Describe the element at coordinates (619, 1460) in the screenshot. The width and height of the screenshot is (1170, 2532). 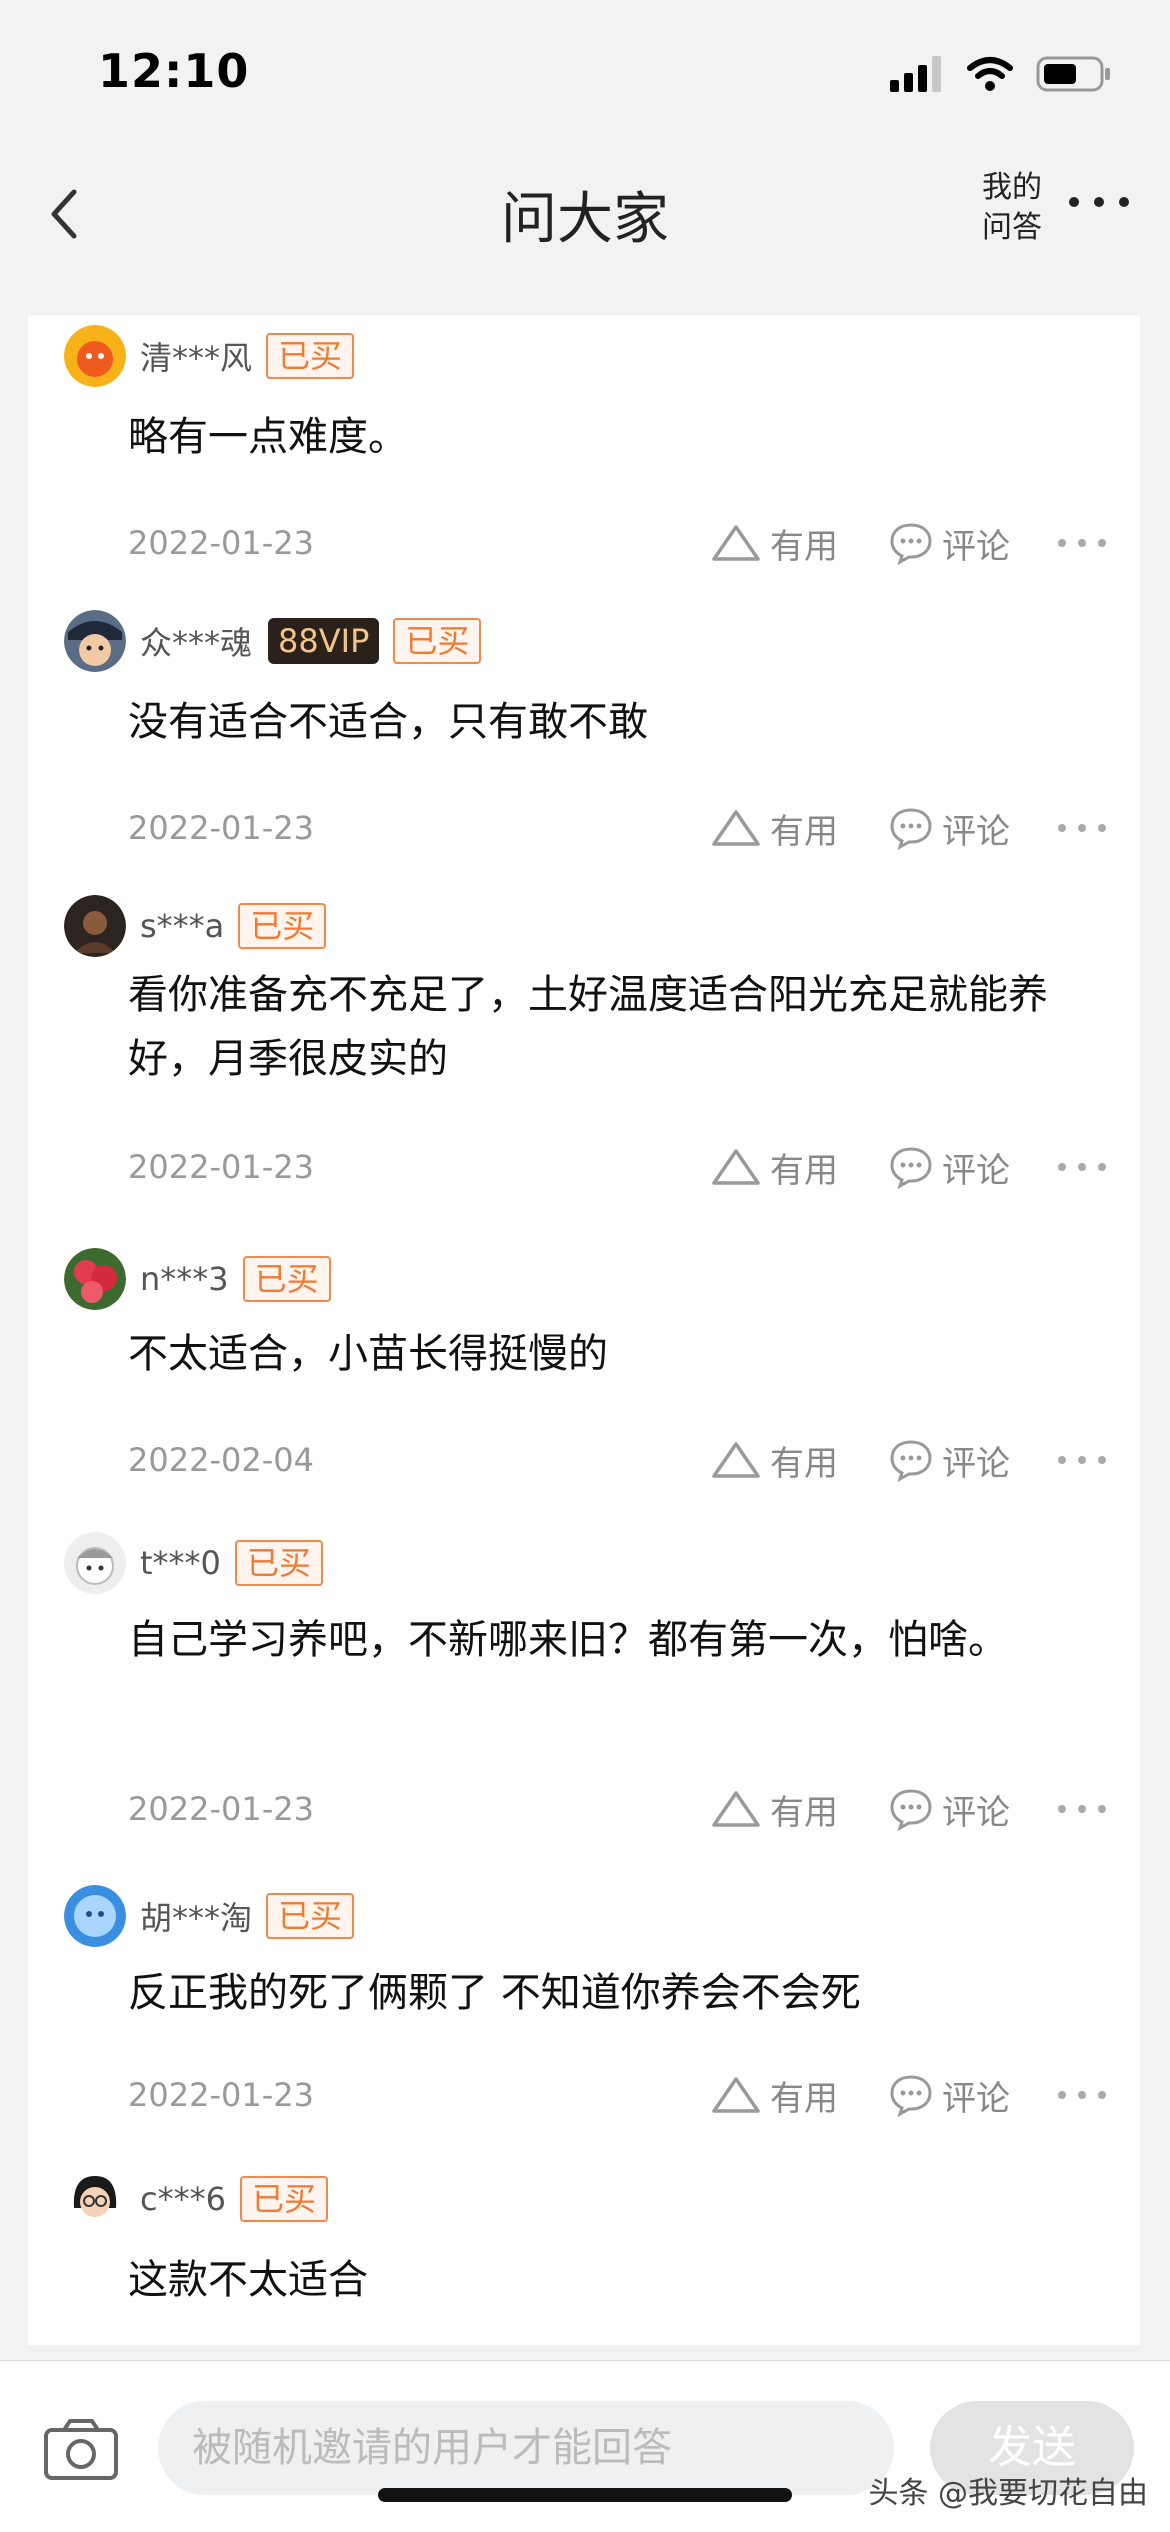
I see `answer-meta: 2022-02-04 有用 评论` at that location.